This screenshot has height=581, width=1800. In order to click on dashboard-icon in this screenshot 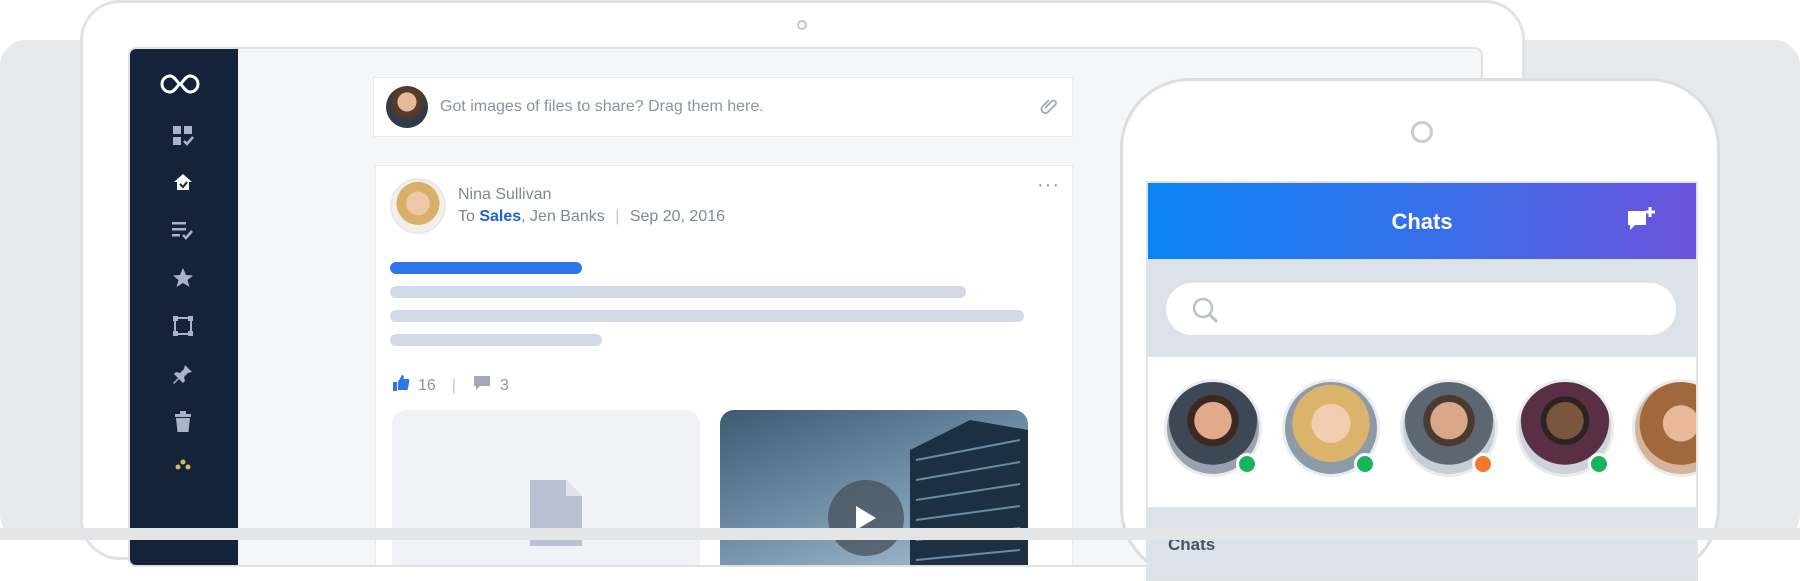, I will do `click(183, 136)`.